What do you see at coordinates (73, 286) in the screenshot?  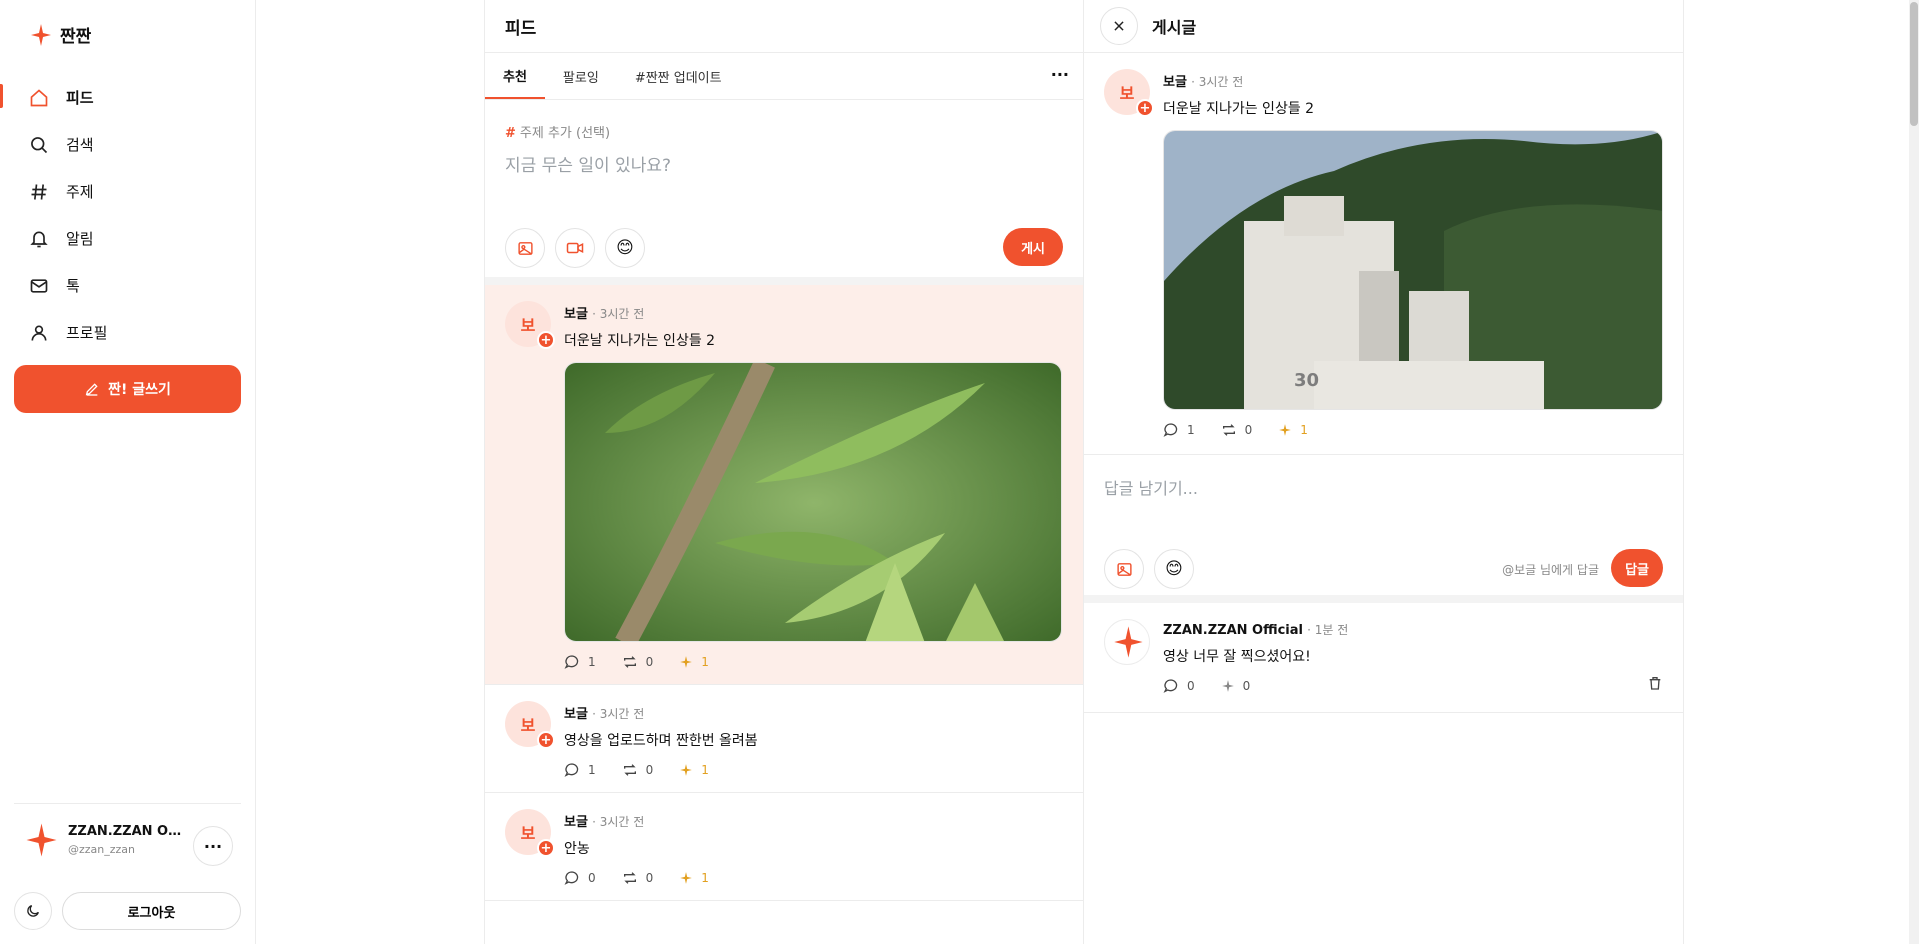 I see `sidebar-item-label: 톡` at bounding box center [73, 286].